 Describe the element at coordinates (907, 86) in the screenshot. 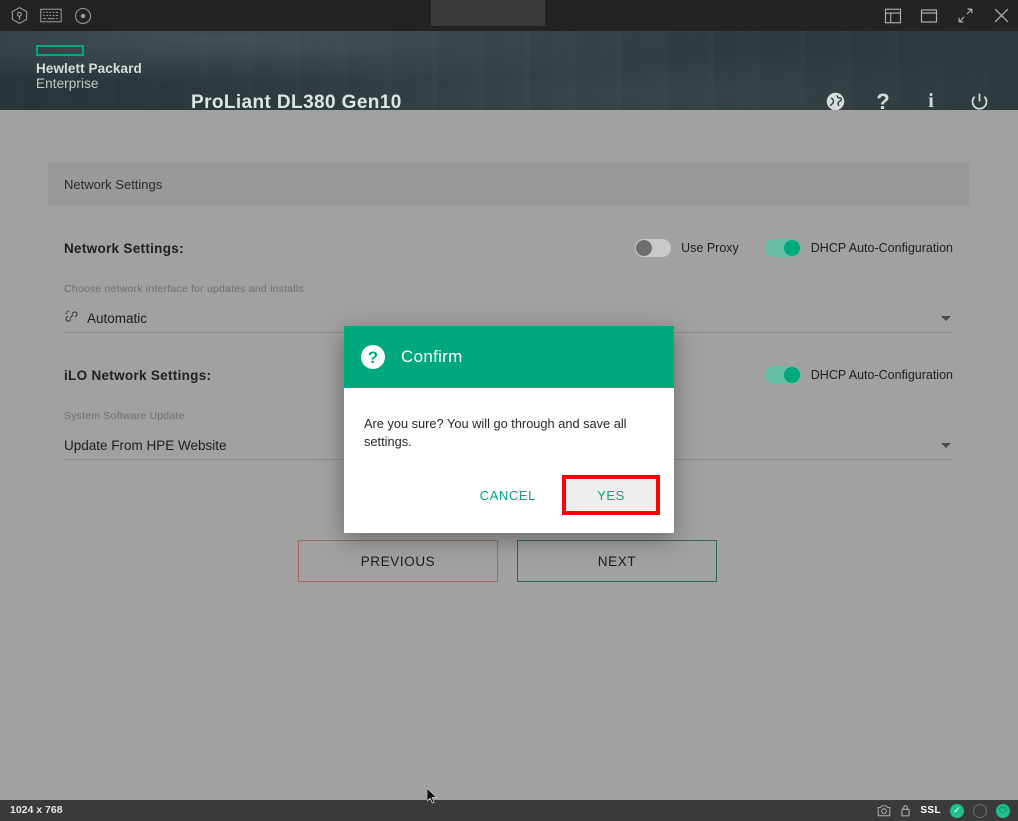

I see `header-actions: ? i` at that location.